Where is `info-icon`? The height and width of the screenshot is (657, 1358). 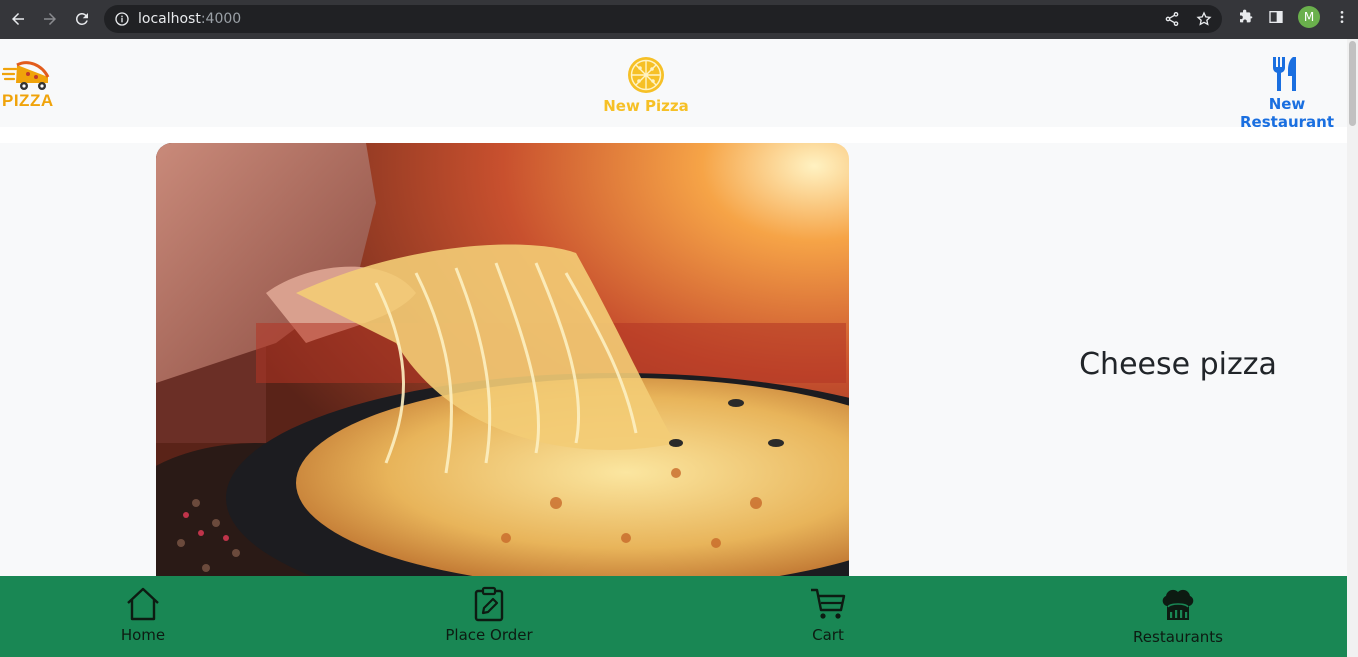 info-icon is located at coordinates (122, 19).